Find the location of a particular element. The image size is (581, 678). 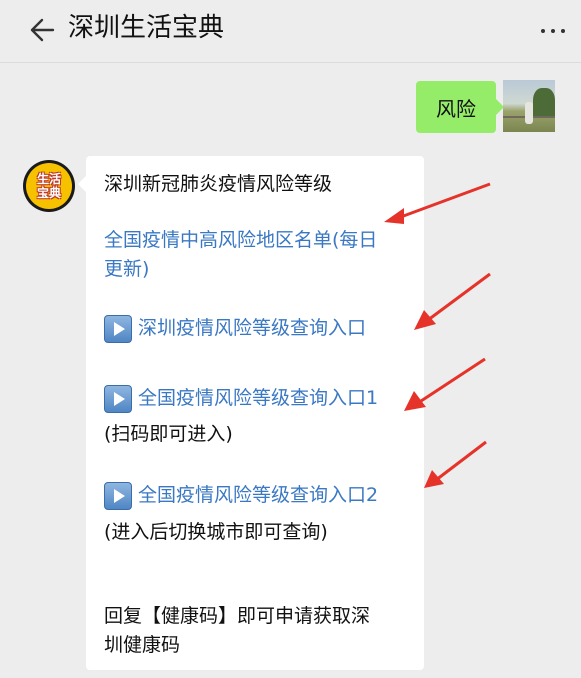

footer-line-1: 回复【健康码】即可申请获取深 is located at coordinates (237, 616).